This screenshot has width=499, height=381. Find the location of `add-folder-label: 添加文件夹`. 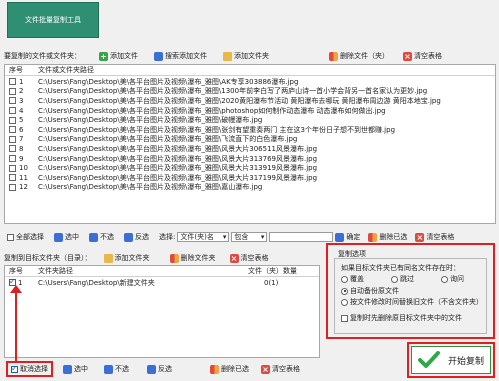

add-folder-label: 添加文件夹 is located at coordinates (251, 56).